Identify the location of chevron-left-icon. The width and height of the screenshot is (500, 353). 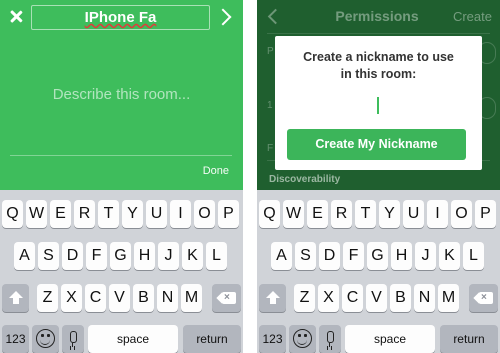
(273, 16).